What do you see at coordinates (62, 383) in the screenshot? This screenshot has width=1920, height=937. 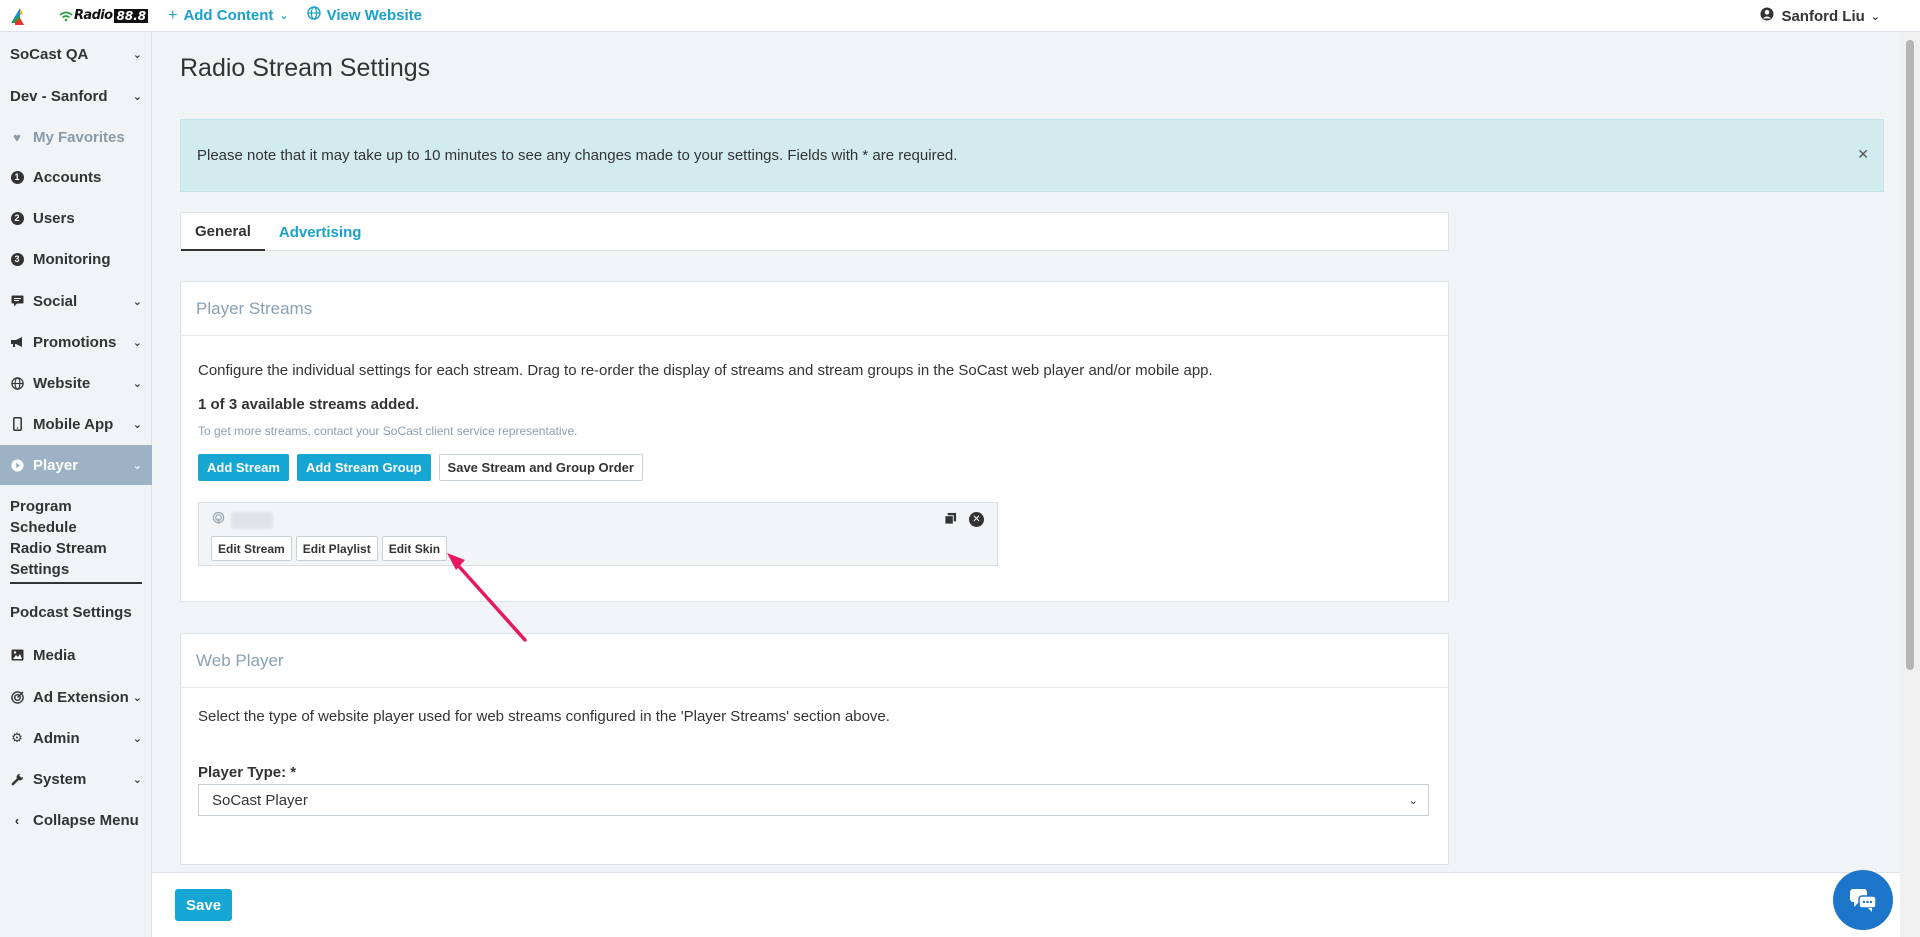 I see `sidebar-item-label: Website` at bounding box center [62, 383].